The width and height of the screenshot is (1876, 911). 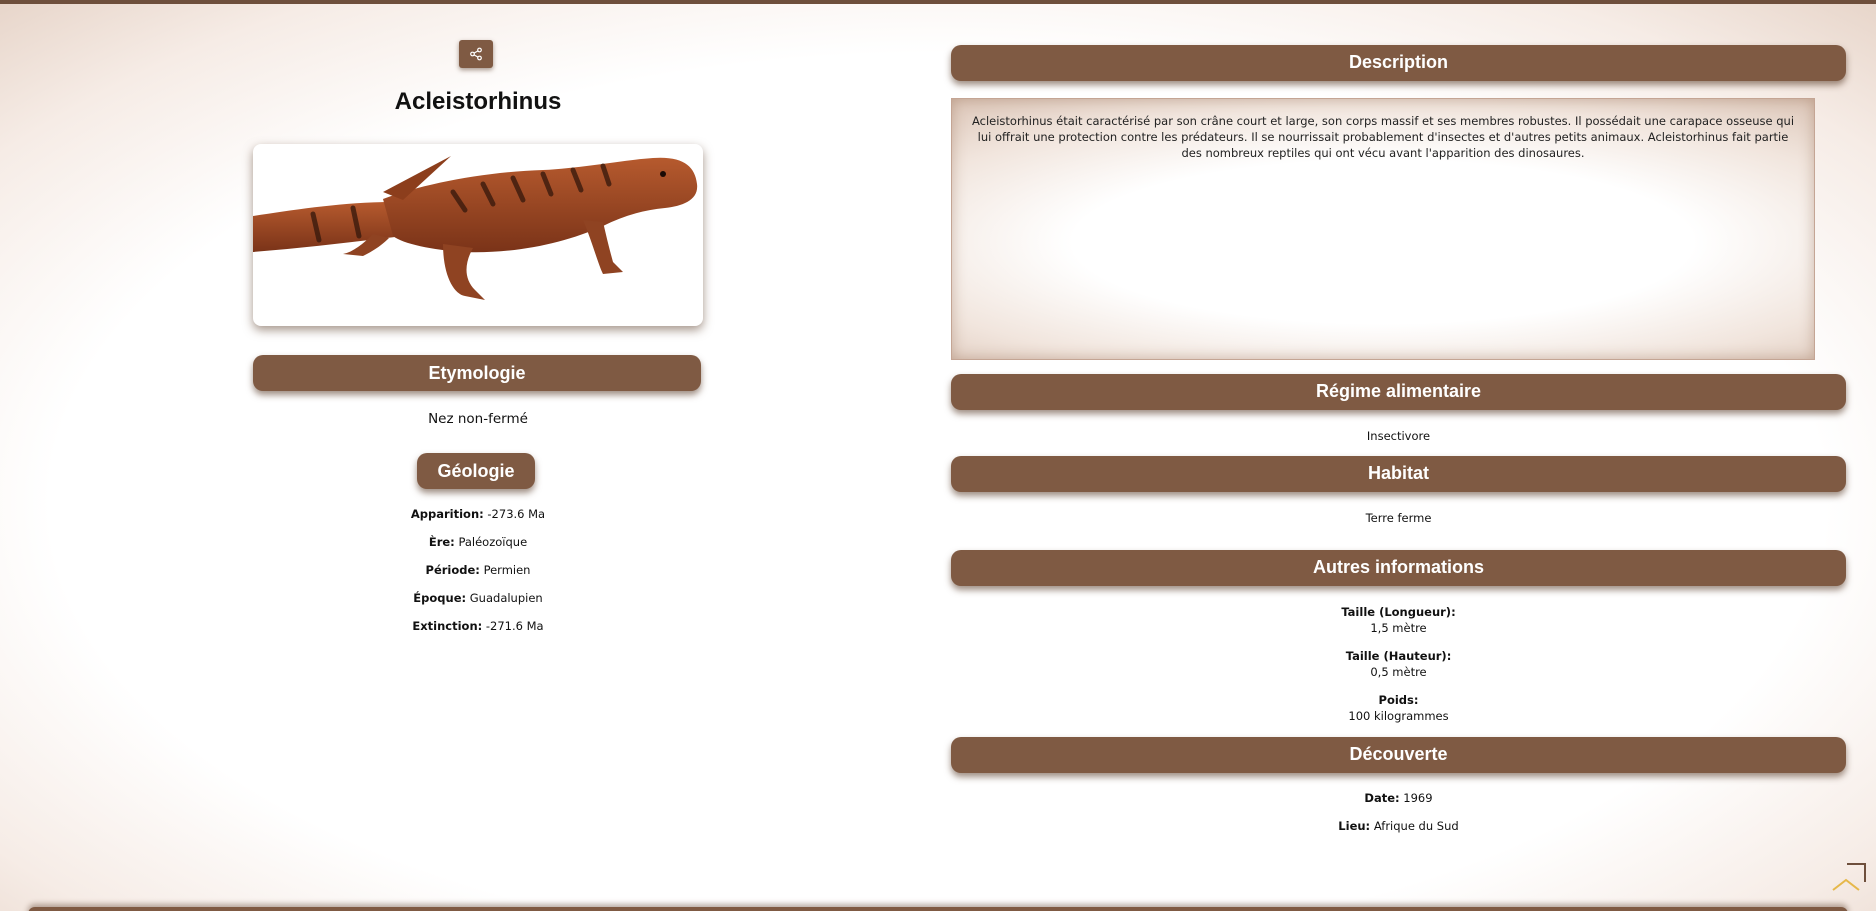 I want to click on other-info-label: Taille (Hauteur):, so click(x=1398, y=656).